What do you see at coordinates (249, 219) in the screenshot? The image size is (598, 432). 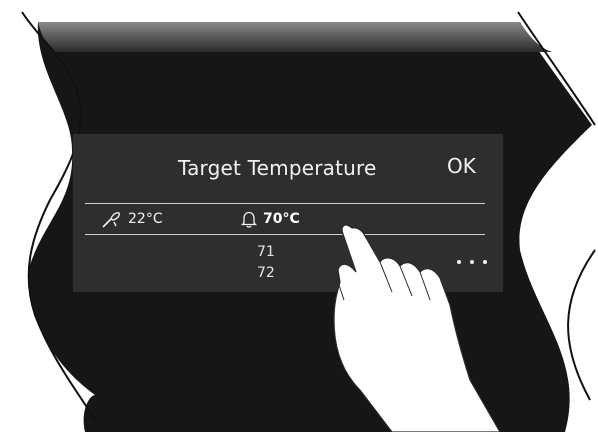 I see `bell-icon` at bounding box center [249, 219].